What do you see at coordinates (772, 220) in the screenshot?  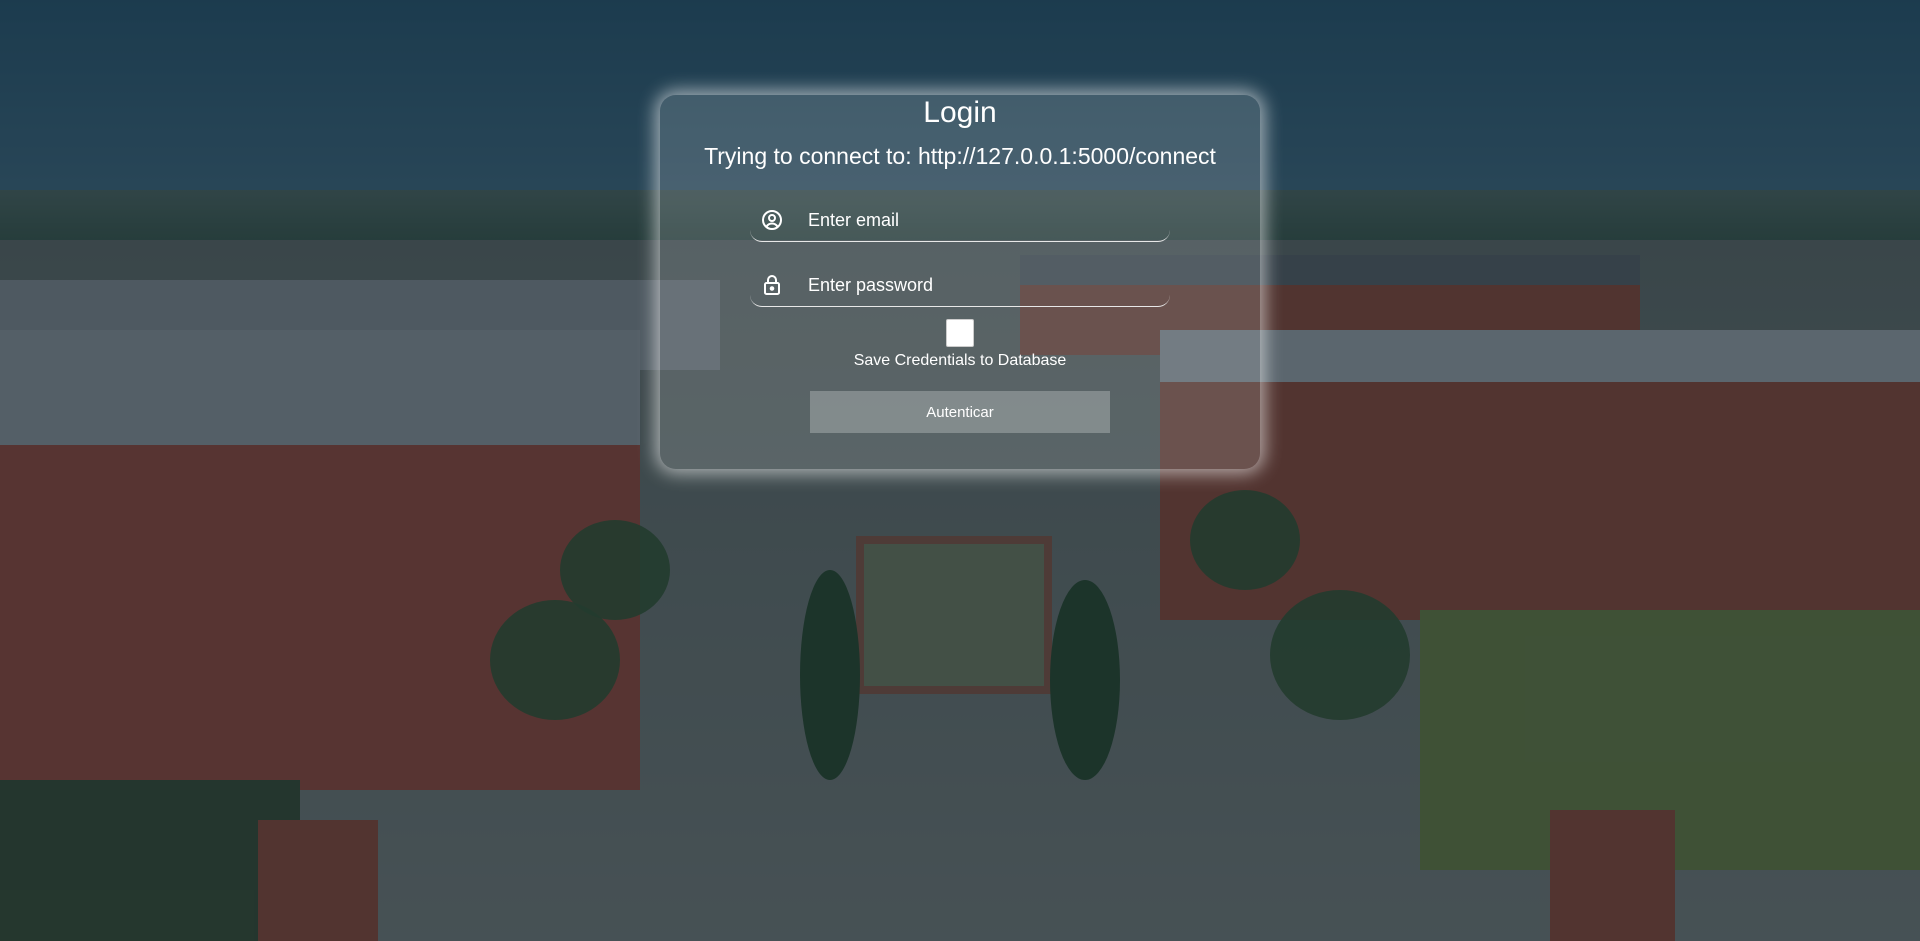 I see `user-circle-icon` at bounding box center [772, 220].